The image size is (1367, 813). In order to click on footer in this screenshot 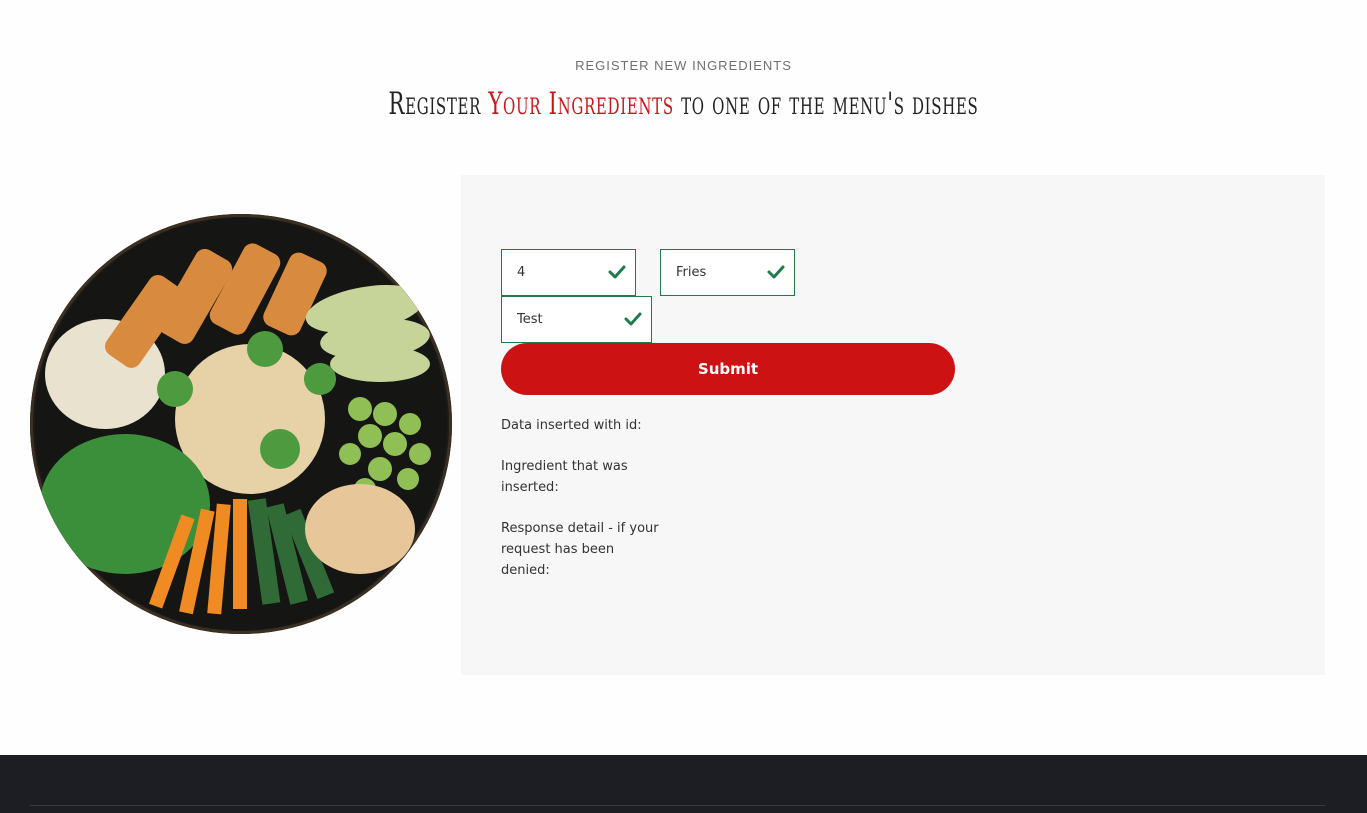, I will do `click(683, 784)`.